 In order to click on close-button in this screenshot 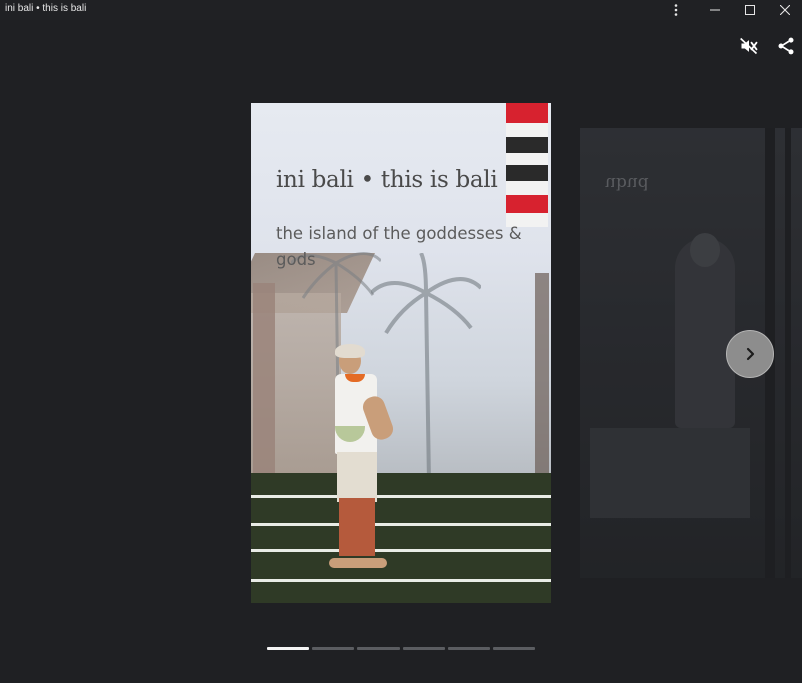, I will do `click(785, 10)`.